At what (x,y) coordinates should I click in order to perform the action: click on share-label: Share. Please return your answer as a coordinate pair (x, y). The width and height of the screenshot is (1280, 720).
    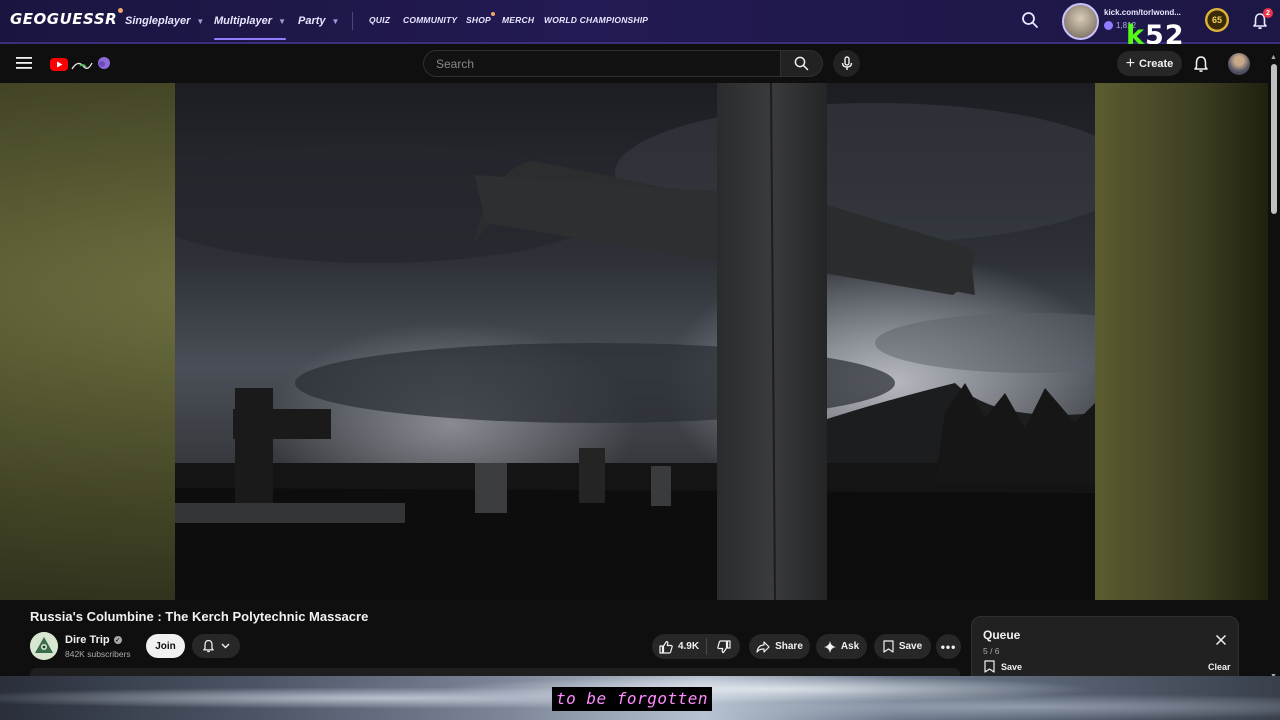
    Looking at the image, I should click on (789, 646).